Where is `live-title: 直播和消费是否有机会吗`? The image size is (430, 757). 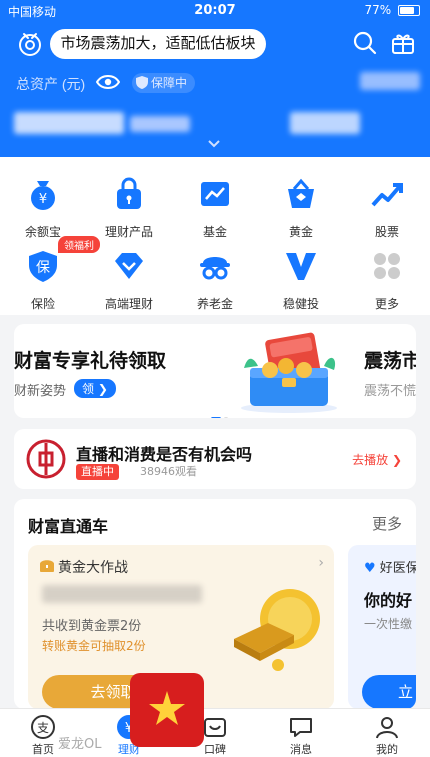
live-title: 直播和消费是否有机会吗 is located at coordinates (164, 454).